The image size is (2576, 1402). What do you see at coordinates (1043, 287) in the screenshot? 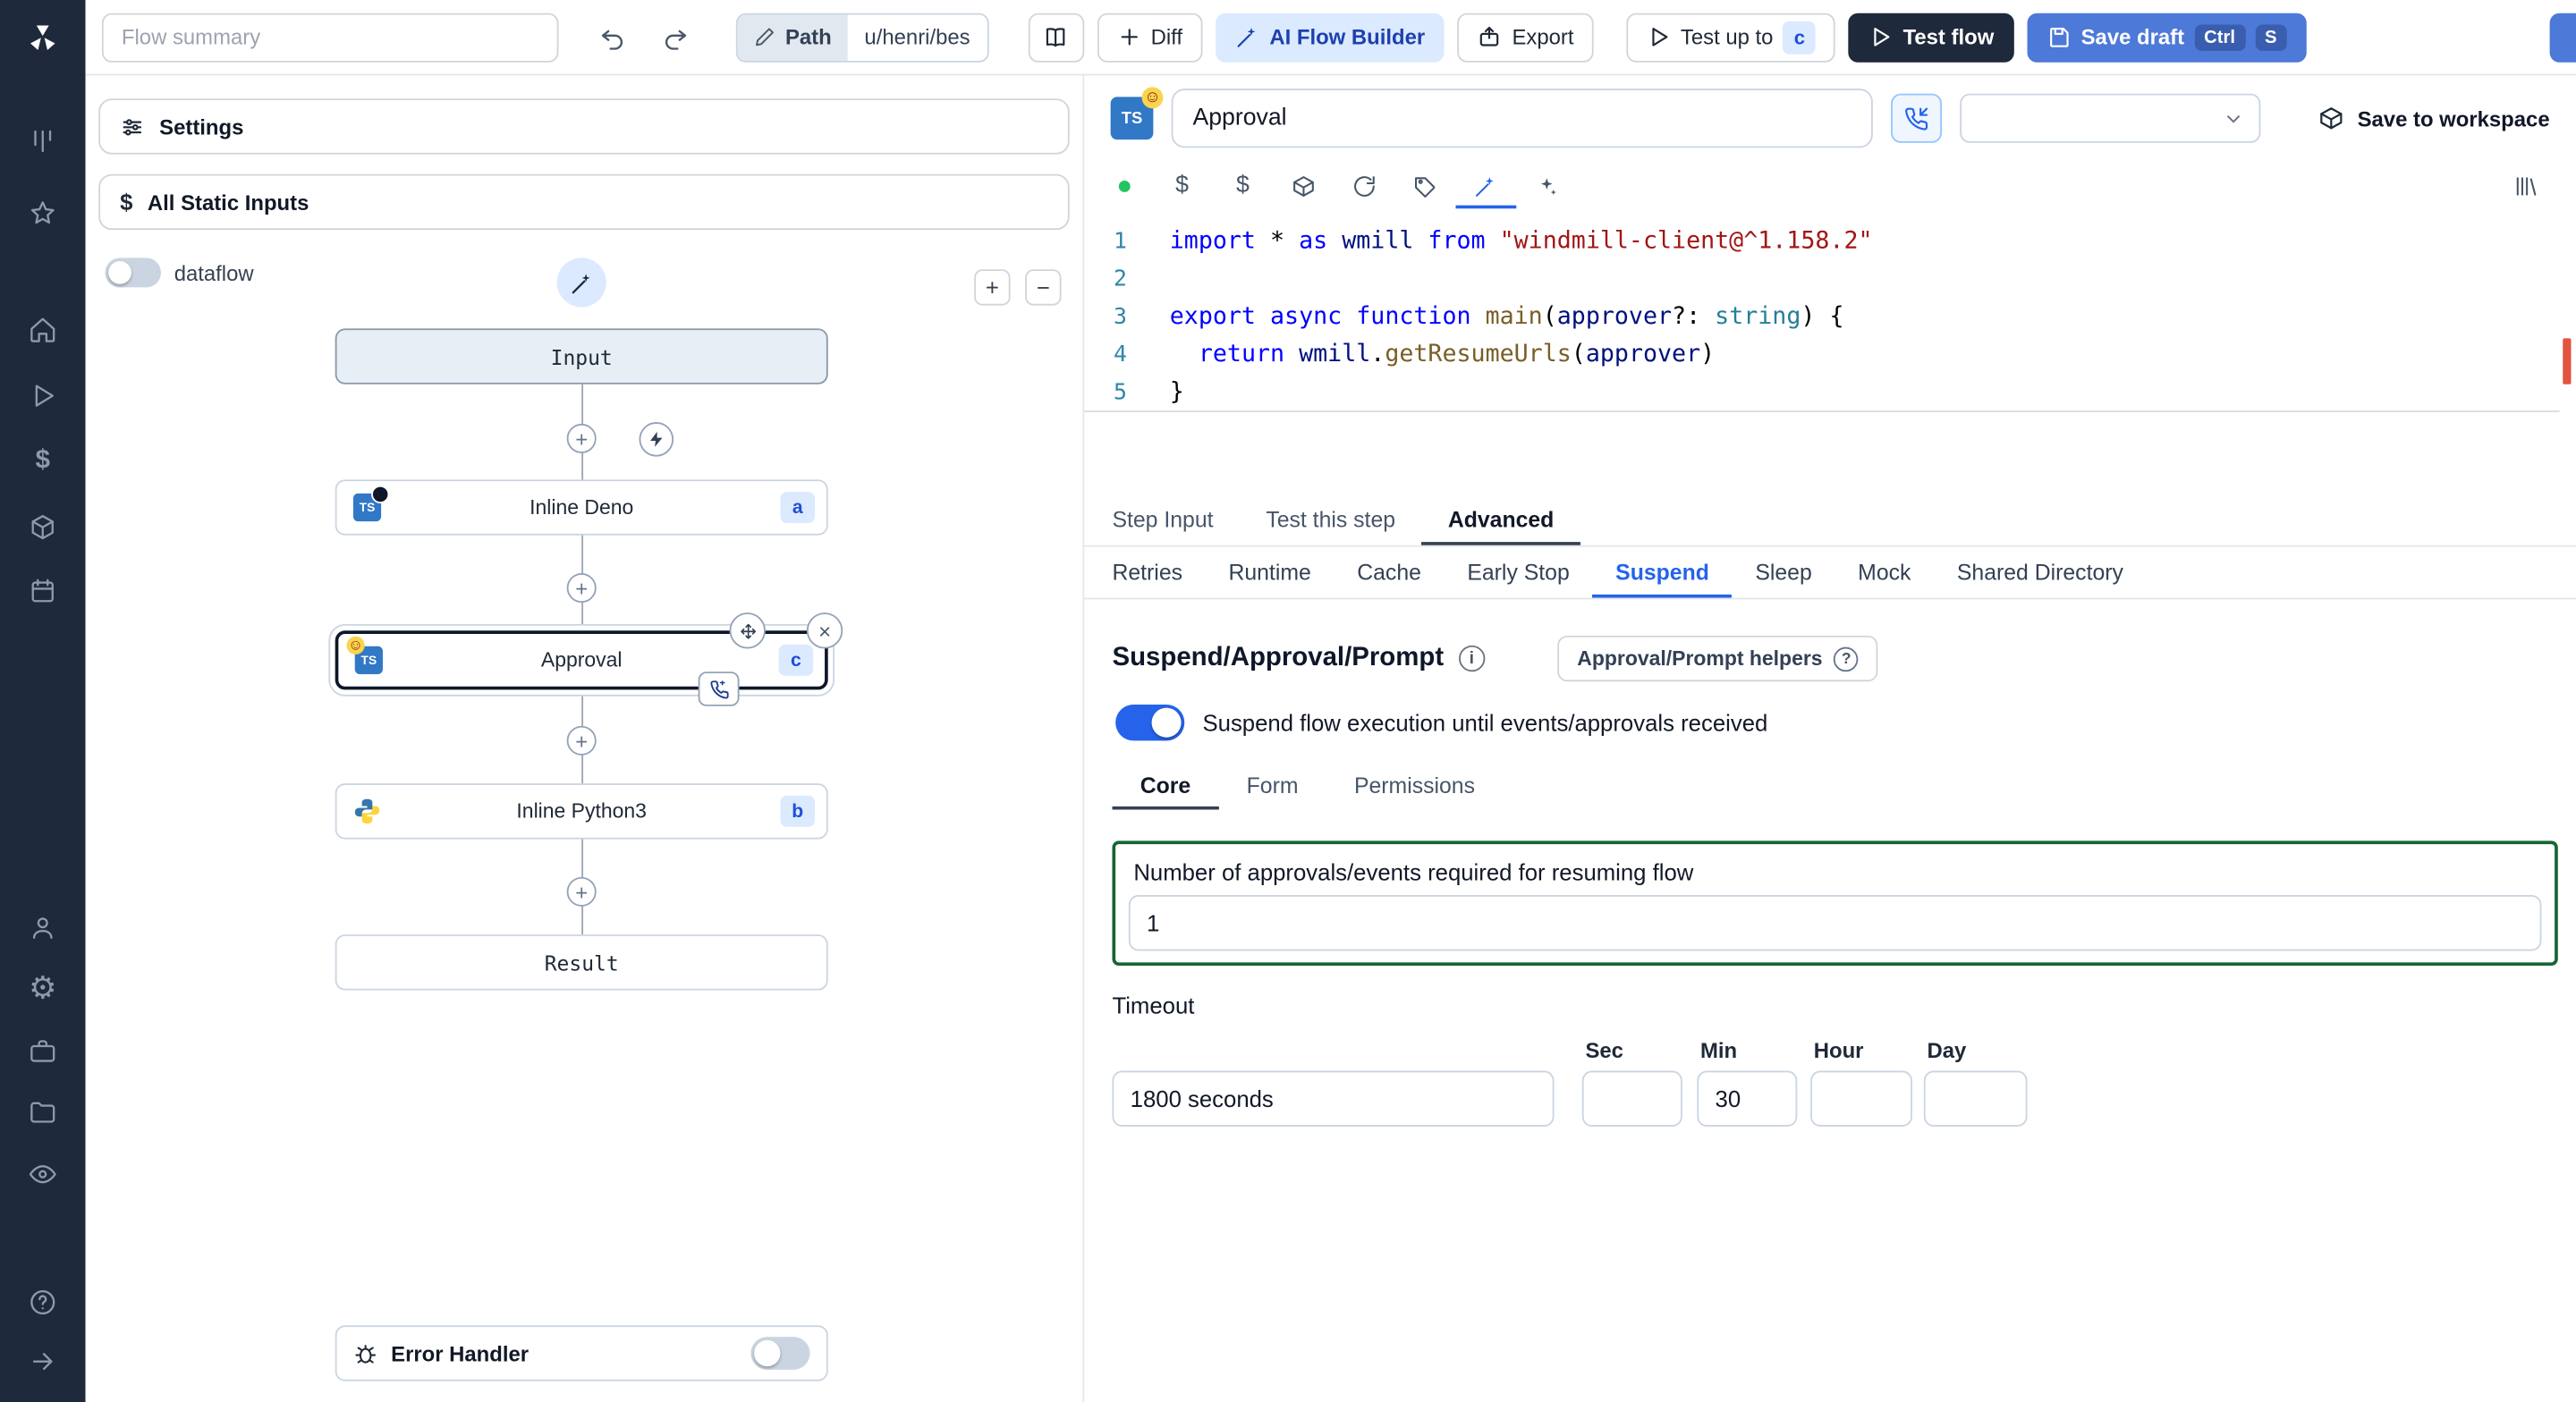
I see `zoom-out-button: −` at bounding box center [1043, 287].